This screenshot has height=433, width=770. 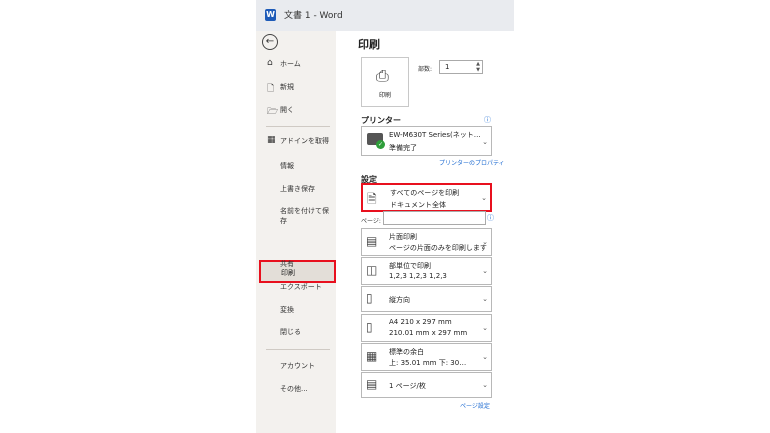 What do you see at coordinates (306, 189) in the screenshot?
I see `nav-save: 上書き保存` at bounding box center [306, 189].